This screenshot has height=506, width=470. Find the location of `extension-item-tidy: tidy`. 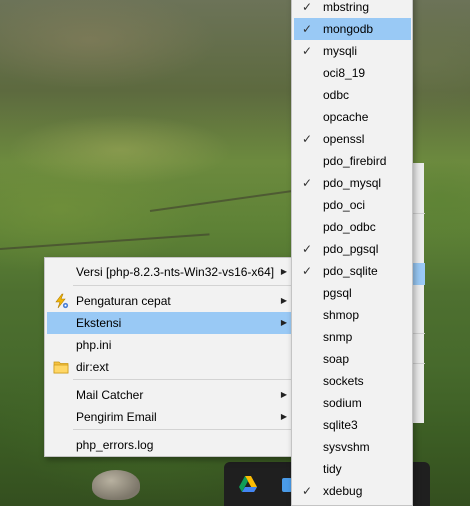

extension-item-tidy: tidy is located at coordinates (352, 469).